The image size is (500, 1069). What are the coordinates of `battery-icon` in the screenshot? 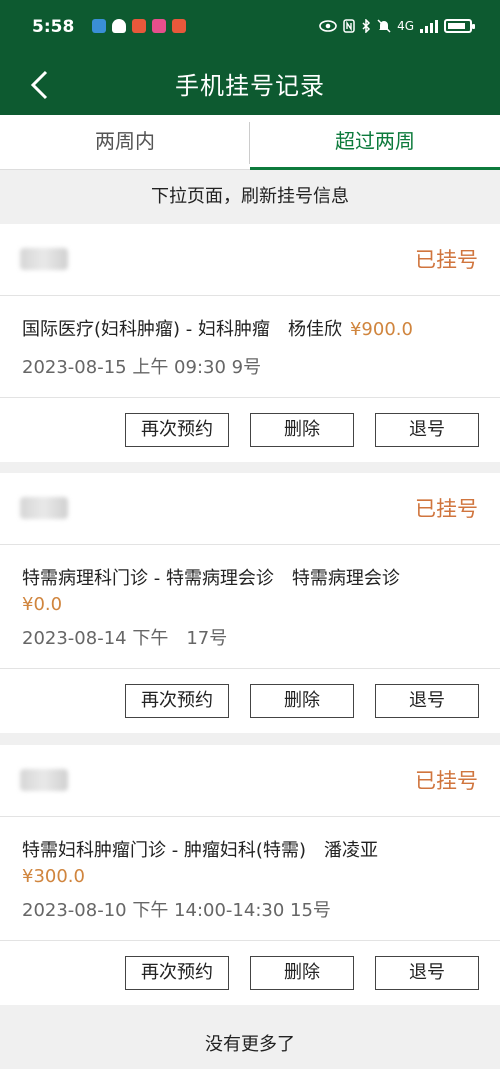 It's located at (459, 26).